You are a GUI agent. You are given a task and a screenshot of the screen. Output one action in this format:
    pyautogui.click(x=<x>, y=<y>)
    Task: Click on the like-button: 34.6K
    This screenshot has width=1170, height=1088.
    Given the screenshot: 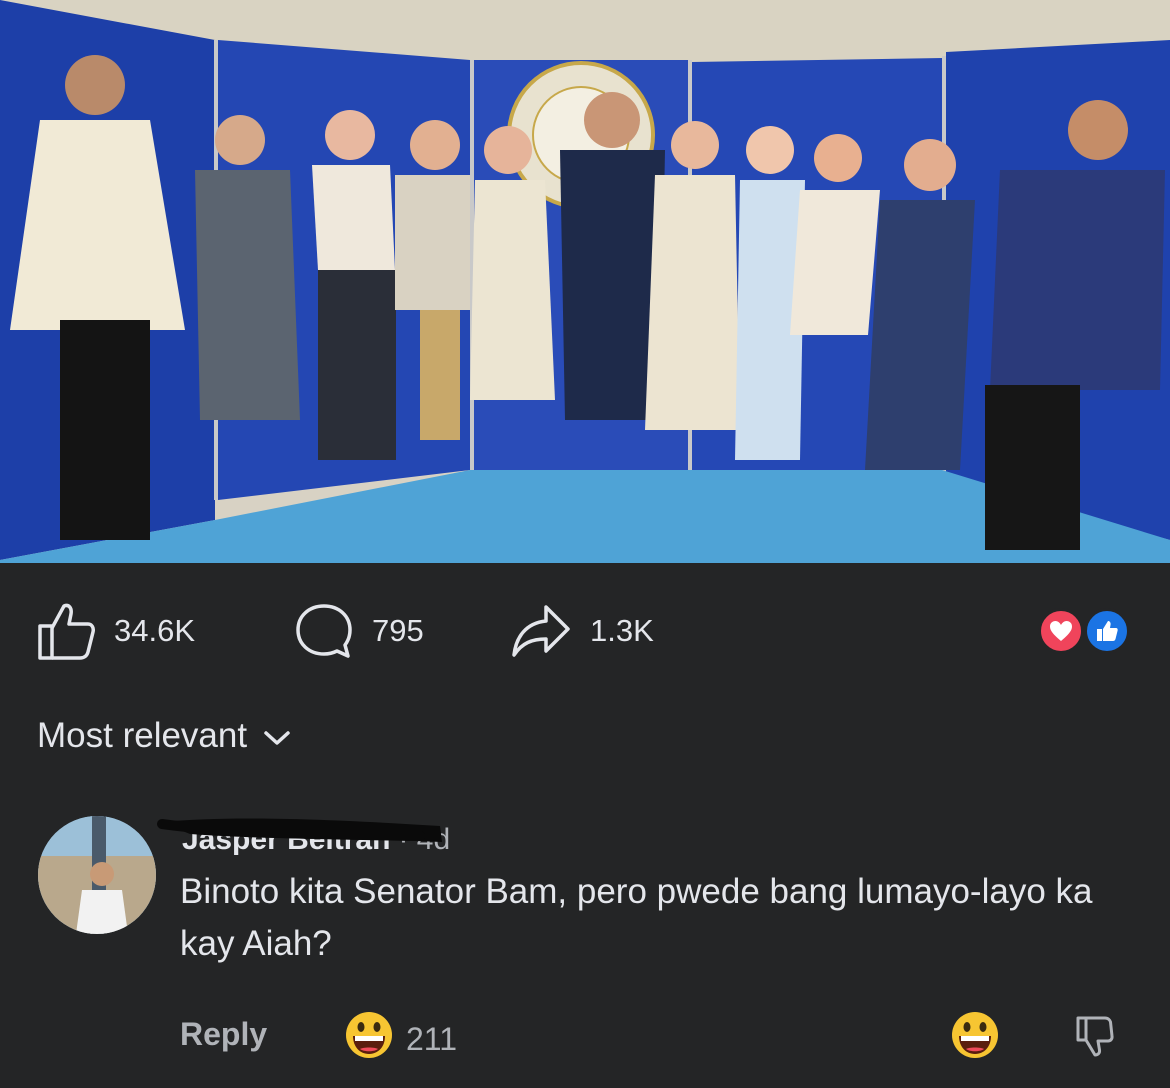 What is the action you would take?
    pyautogui.click(x=115, y=631)
    